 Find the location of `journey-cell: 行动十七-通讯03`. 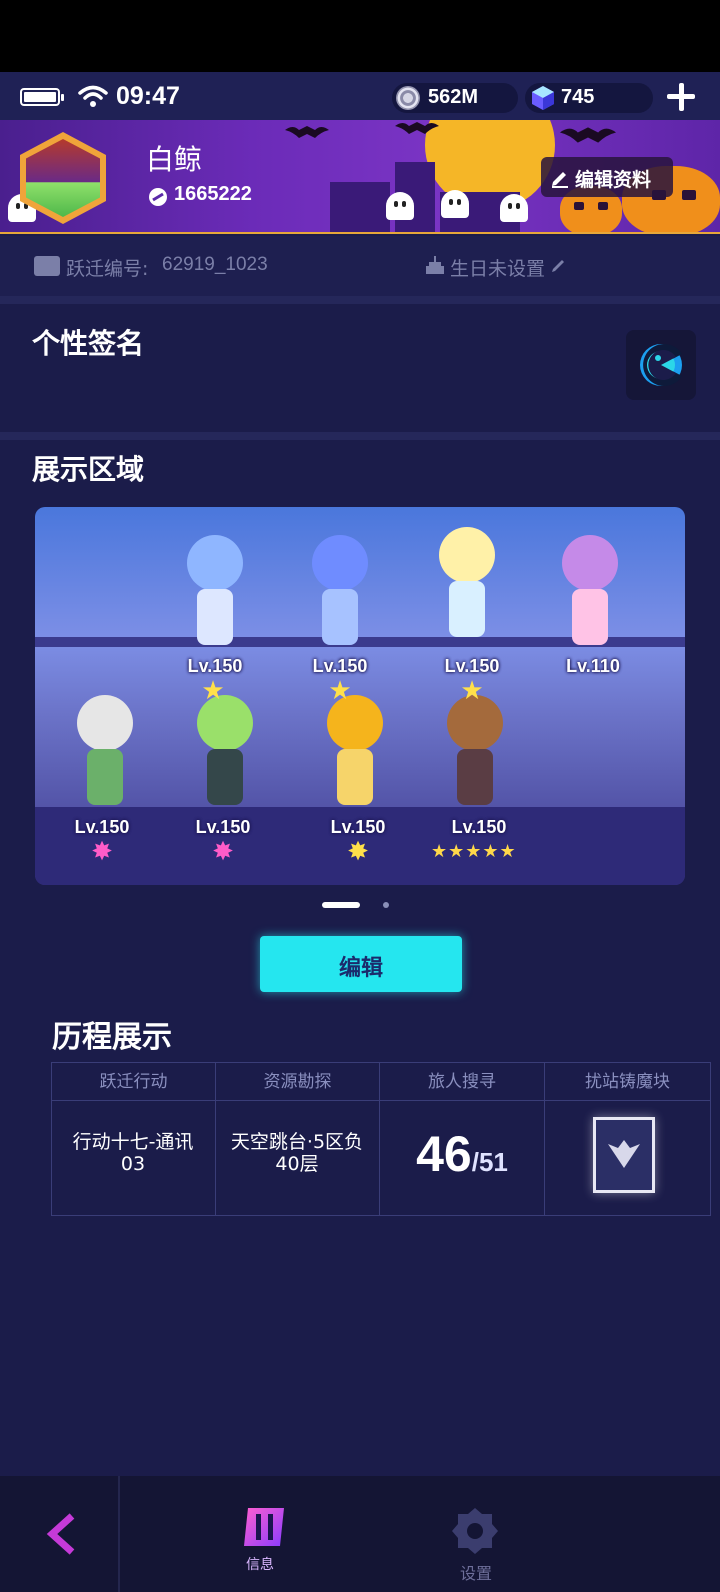

journey-cell: 行动十七-通讯03 is located at coordinates (133, 1158).